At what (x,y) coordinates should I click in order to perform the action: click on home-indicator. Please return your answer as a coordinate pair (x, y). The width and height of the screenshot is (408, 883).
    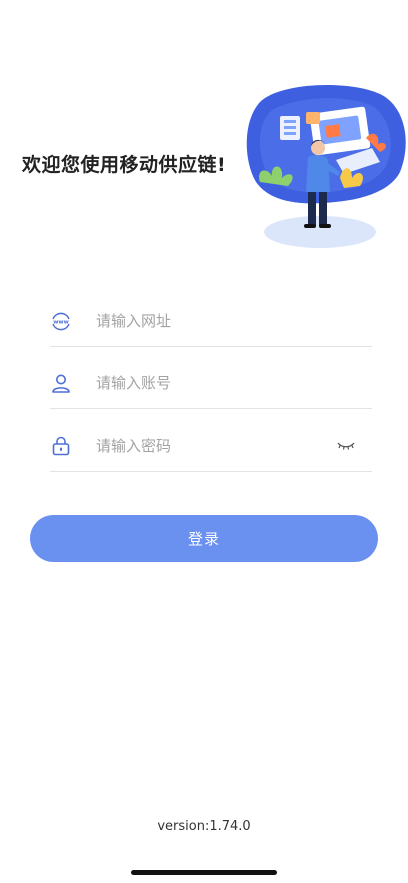
    Looking at the image, I should click on (204, 872).